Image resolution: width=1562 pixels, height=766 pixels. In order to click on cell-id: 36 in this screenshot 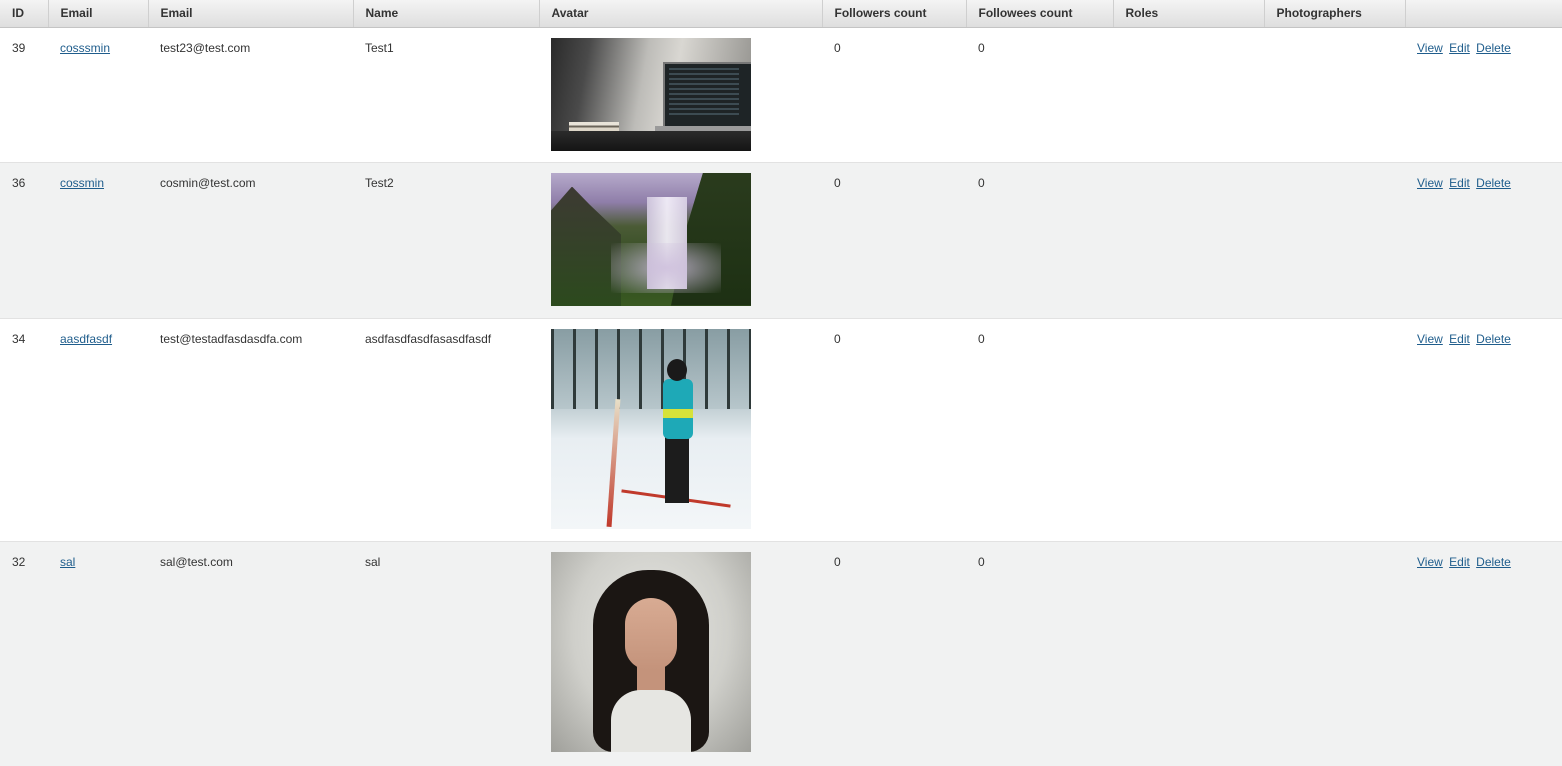, I will do `click(24, 240)`.